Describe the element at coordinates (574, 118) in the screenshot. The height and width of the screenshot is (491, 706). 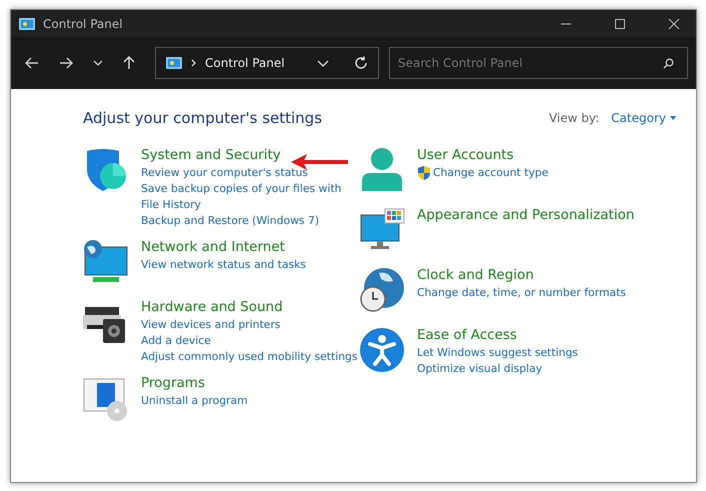
I see `view-by-label: View by:` at that location.